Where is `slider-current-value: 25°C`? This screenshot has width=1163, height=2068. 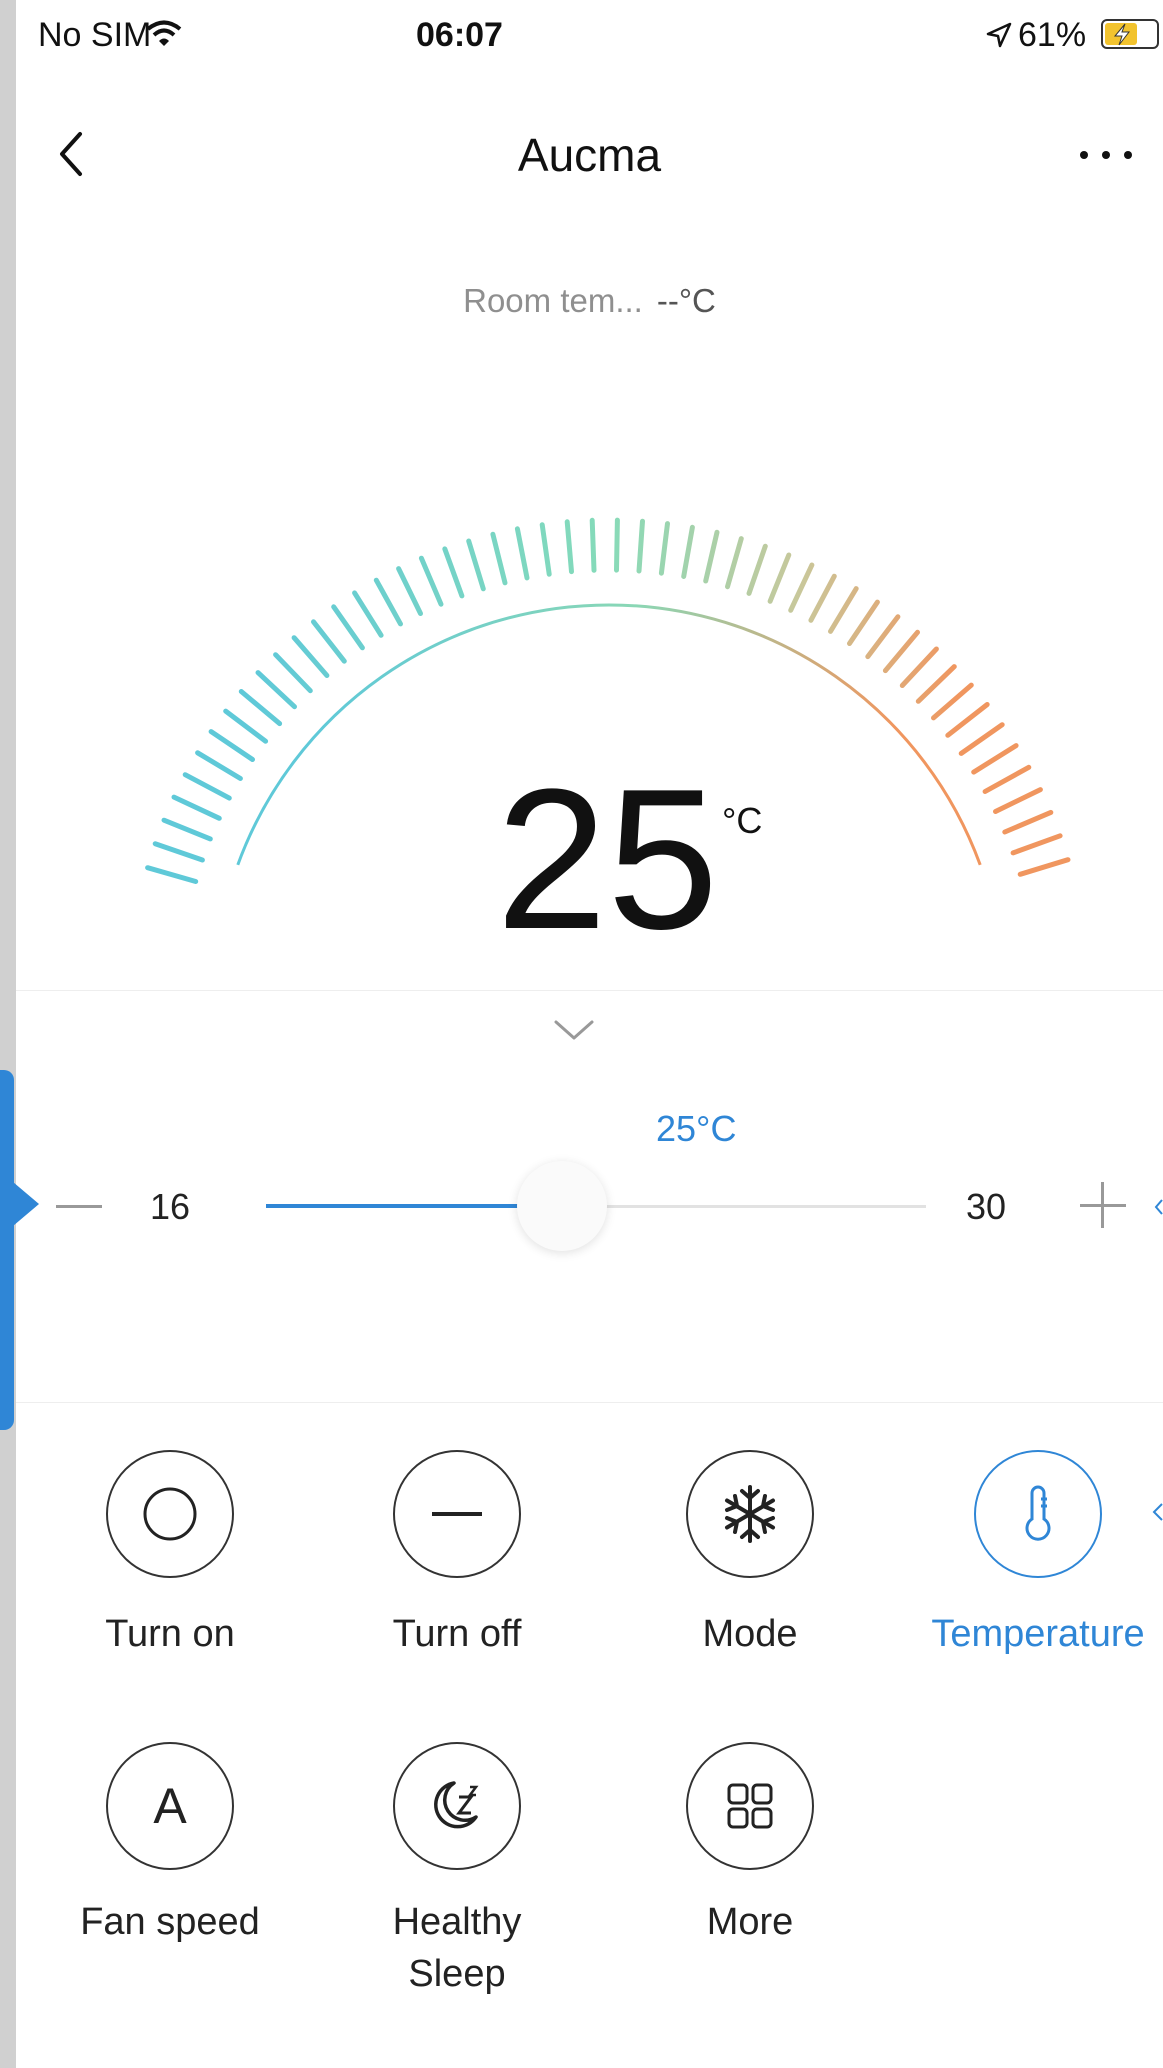 slider-current-value: 25°C is located at coordinates (696, 1128).